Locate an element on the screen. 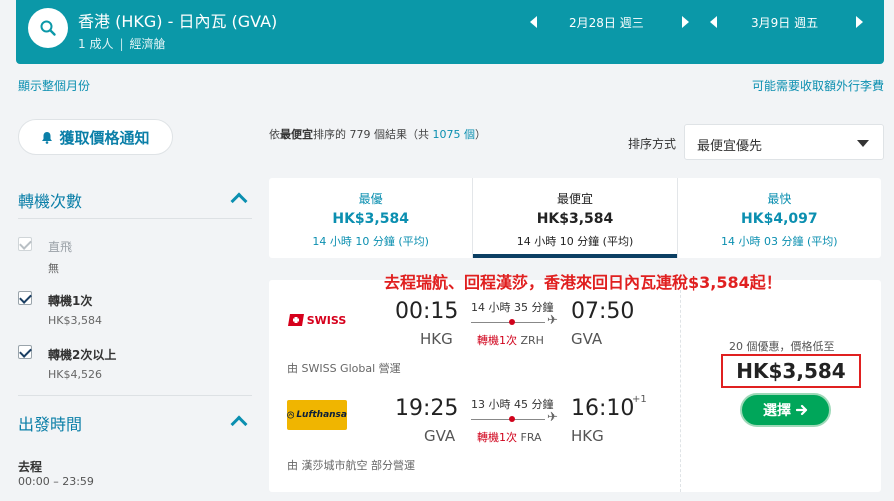  return-date-group: 3月9日 週五 is located at coordinates (787, 22).